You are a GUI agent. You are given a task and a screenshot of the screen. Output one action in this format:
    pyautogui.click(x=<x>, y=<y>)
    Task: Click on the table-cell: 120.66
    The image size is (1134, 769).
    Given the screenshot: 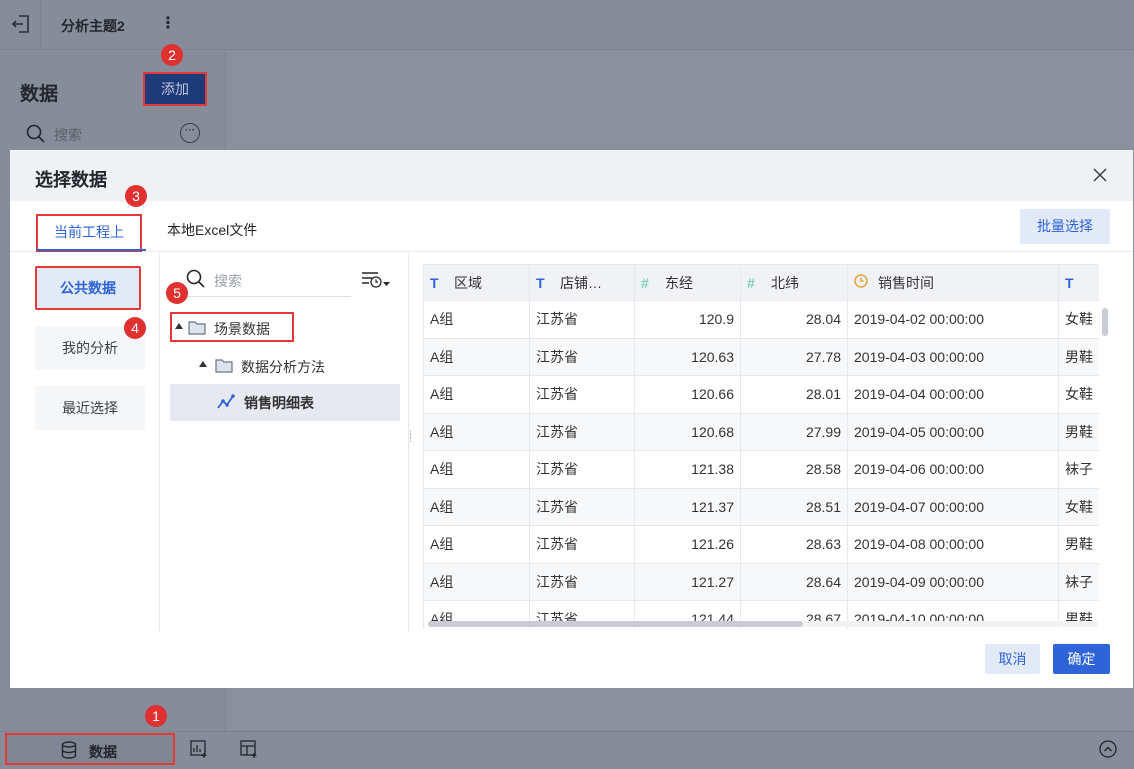 What is the action you would take?
    pyautogui.click(x=687, y=394)
    